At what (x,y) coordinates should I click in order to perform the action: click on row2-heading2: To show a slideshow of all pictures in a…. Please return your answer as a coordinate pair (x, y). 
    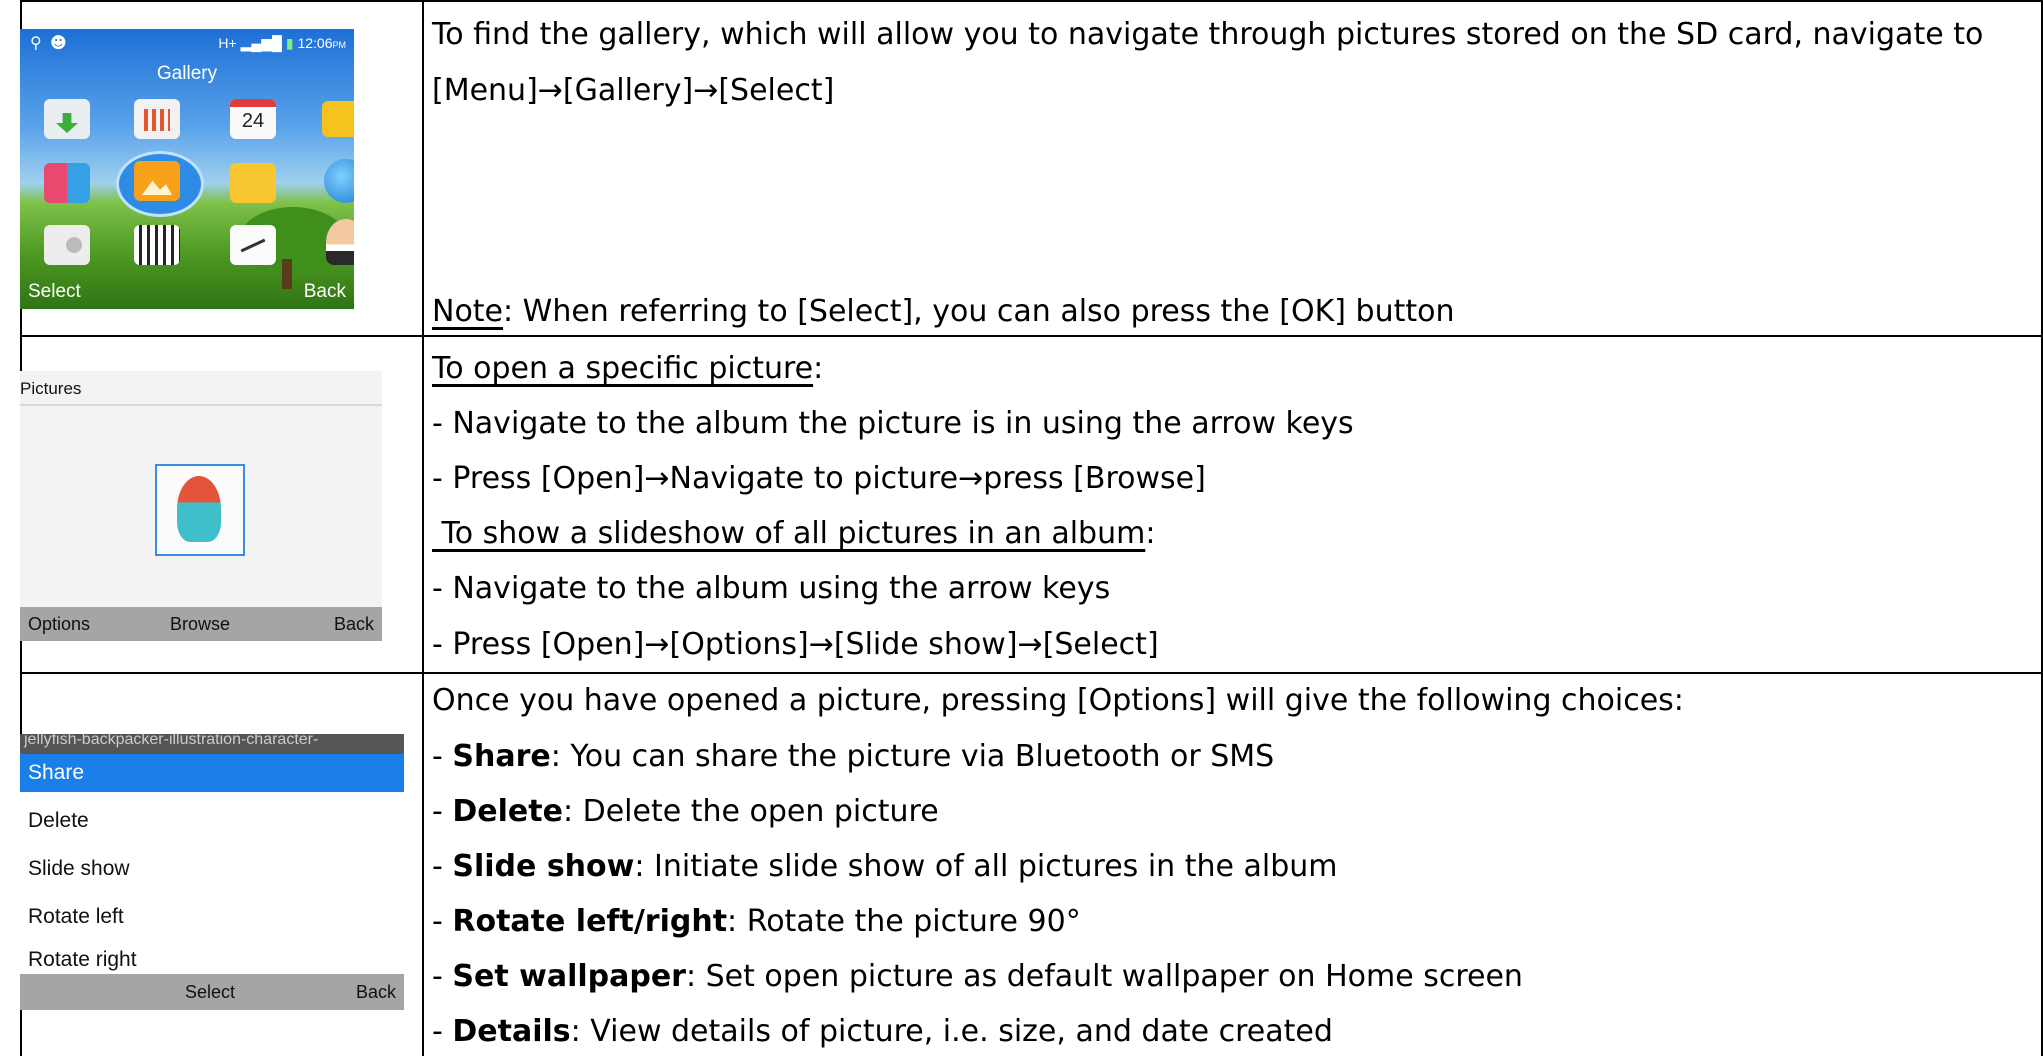
    Looking at the image, I should click on (794, 533).